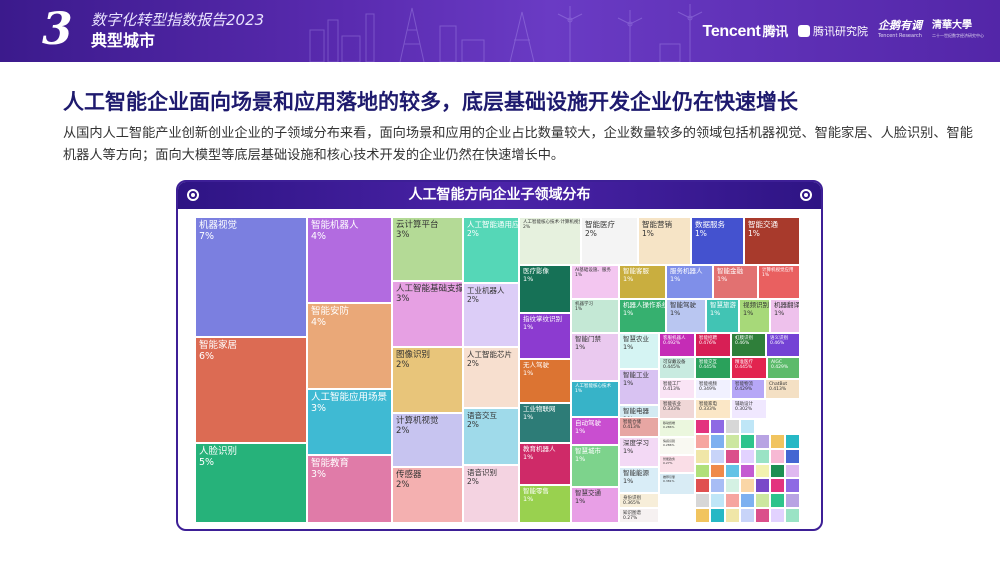  What do you see at coordinates (427, 314) in the screenshot?
I see `treemap-tile: 人工智能基础支撑 3%` at bounding box center [427, 314].